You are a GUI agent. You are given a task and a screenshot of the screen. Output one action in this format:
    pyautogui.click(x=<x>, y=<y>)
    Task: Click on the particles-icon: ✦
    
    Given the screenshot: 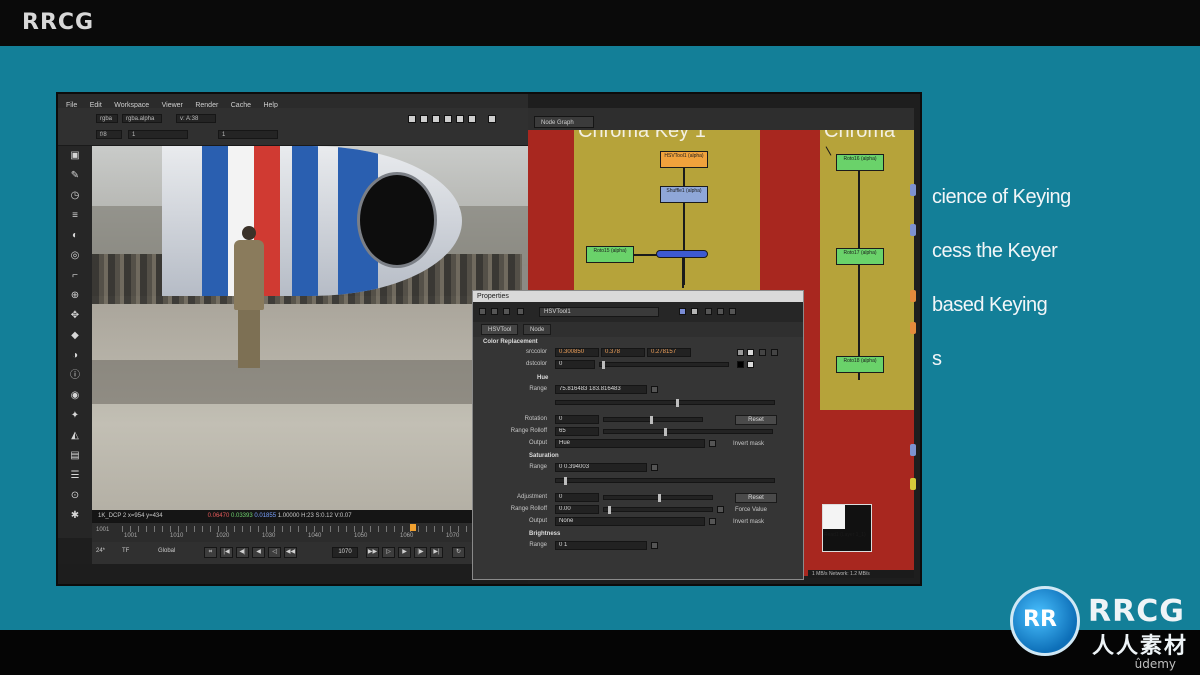 What is the action you would take?
    pyautogui.click(x=75, y=416)
    